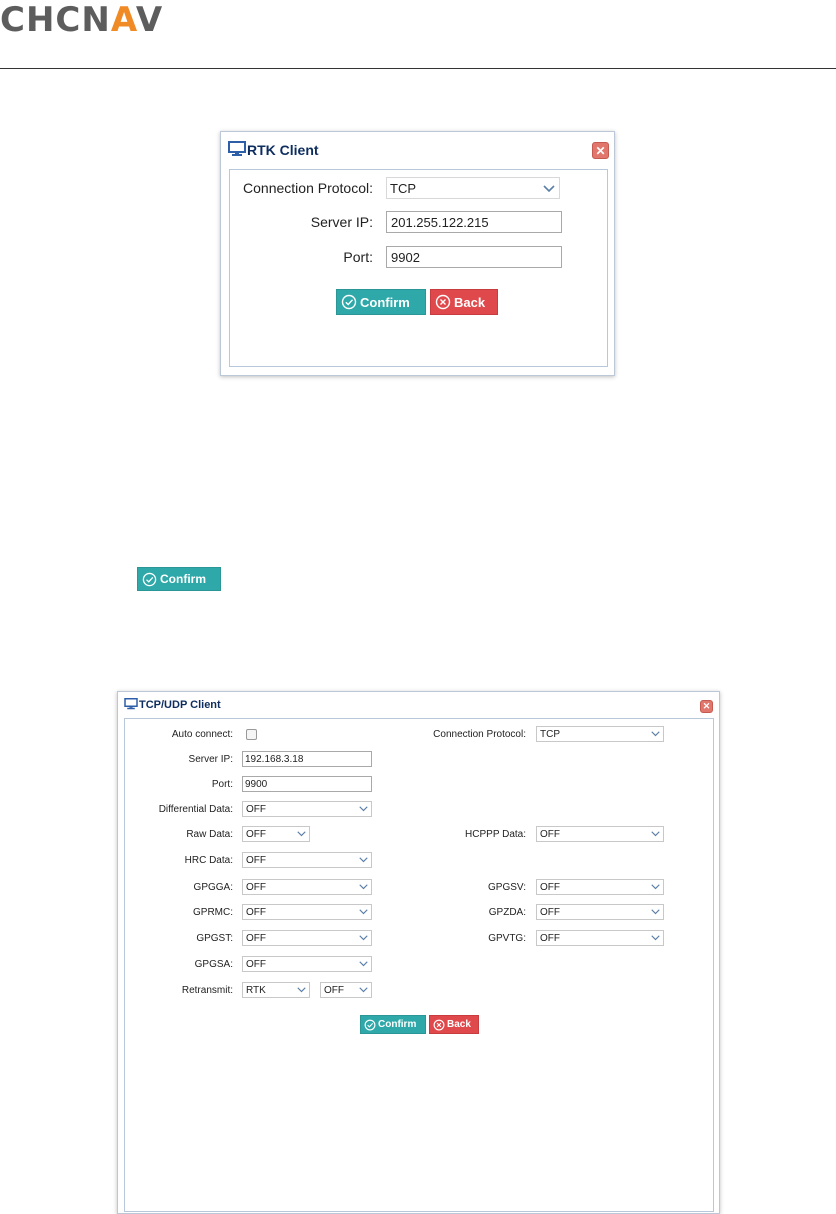 The height and width of the screenshot is (1214, 836). Describe the element at coordinates (550, 887) in the screenshot. I see `gpgsv-value: OFF` at that location.